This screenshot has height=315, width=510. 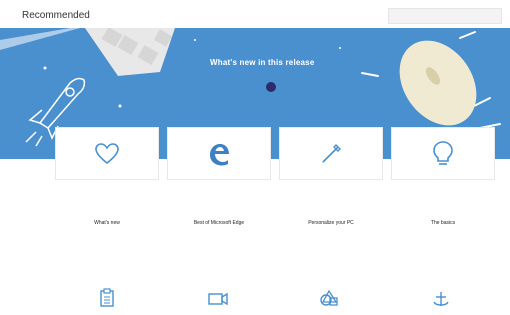 I want to click on tile-personalize, so click(x=331, y=153).